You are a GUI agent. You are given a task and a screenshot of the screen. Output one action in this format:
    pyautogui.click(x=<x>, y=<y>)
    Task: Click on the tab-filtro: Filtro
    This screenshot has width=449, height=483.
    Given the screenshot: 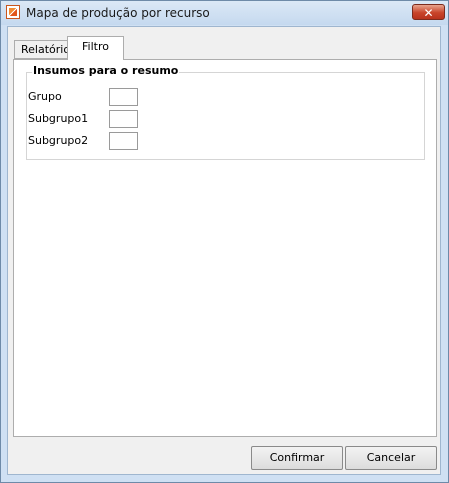 What is the action you would take?
    pyautogui.click(x=95, y=48)
    